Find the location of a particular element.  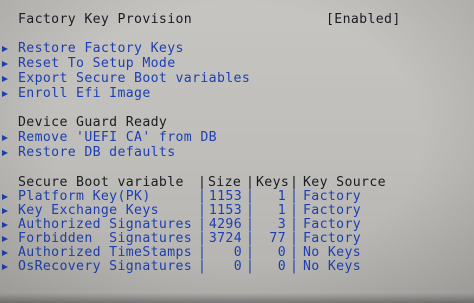

cell-size: 0 is located at coordinates (237, 266).